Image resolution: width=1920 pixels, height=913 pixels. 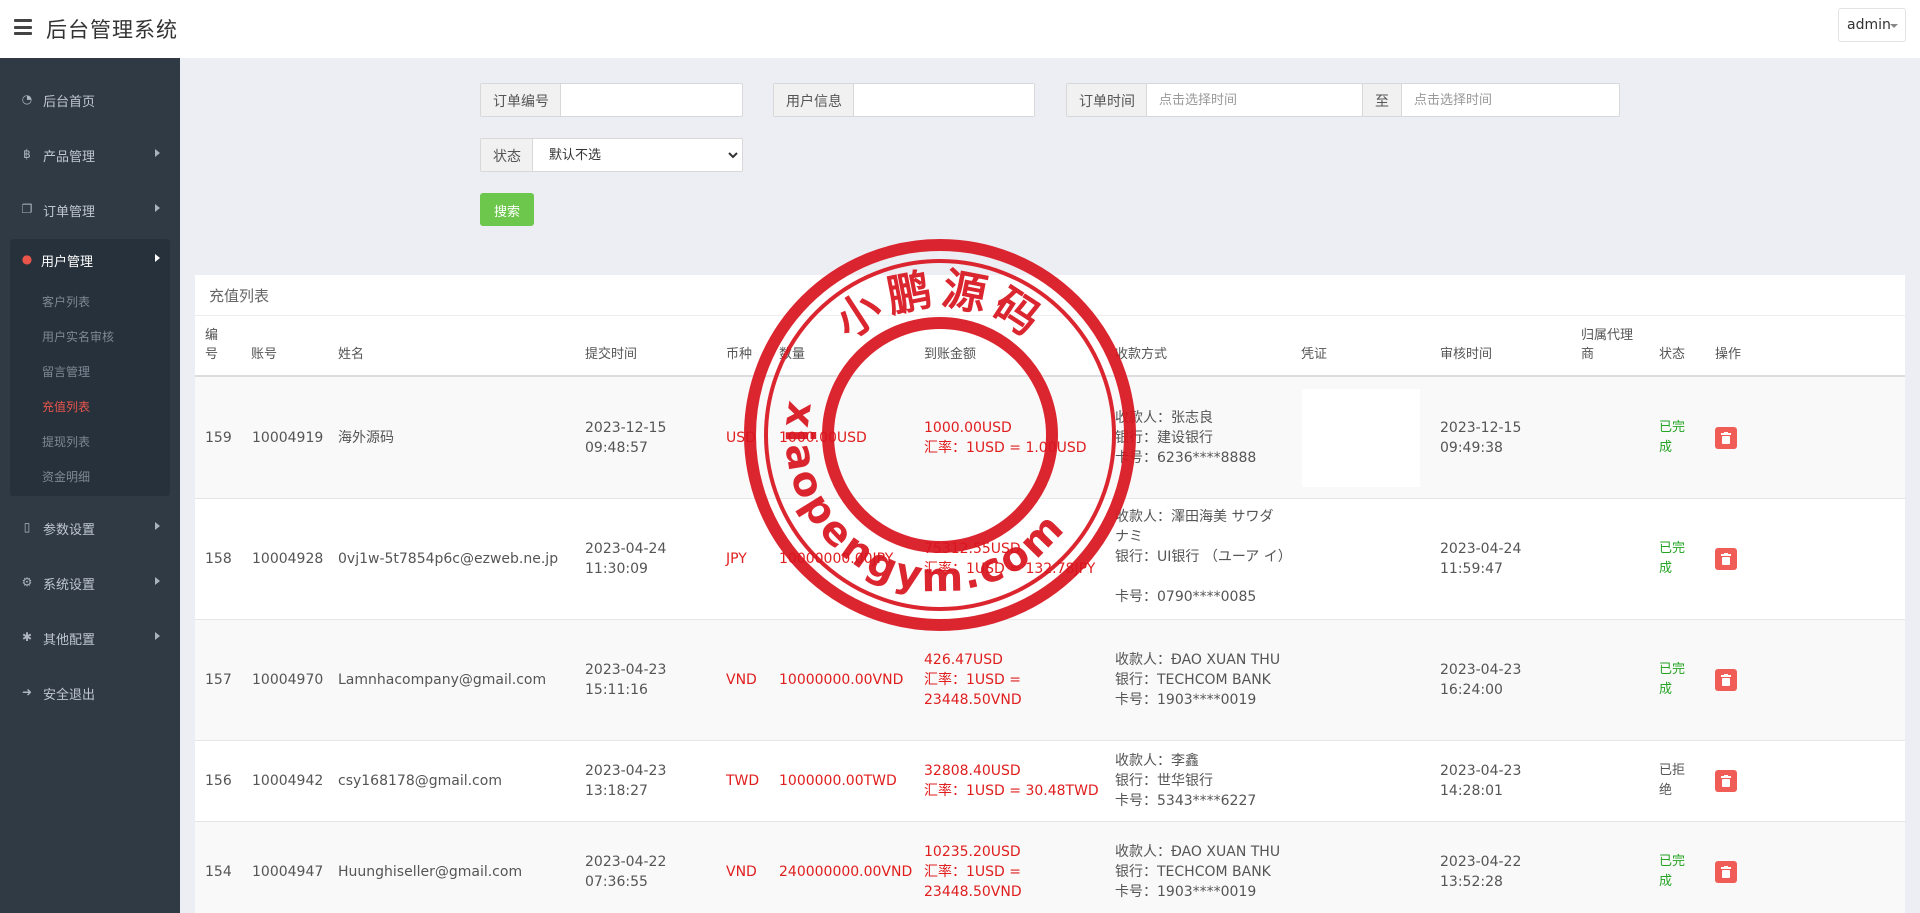 I want to click on row-payee: 收款人：澤田海美 サワダ ナミ, so click(x=1194, y=527).